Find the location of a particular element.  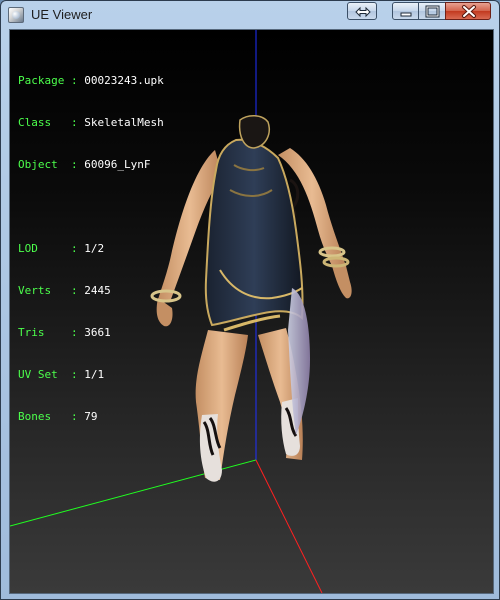

stat-value: 1/2 is located at coordinates (94, 248).